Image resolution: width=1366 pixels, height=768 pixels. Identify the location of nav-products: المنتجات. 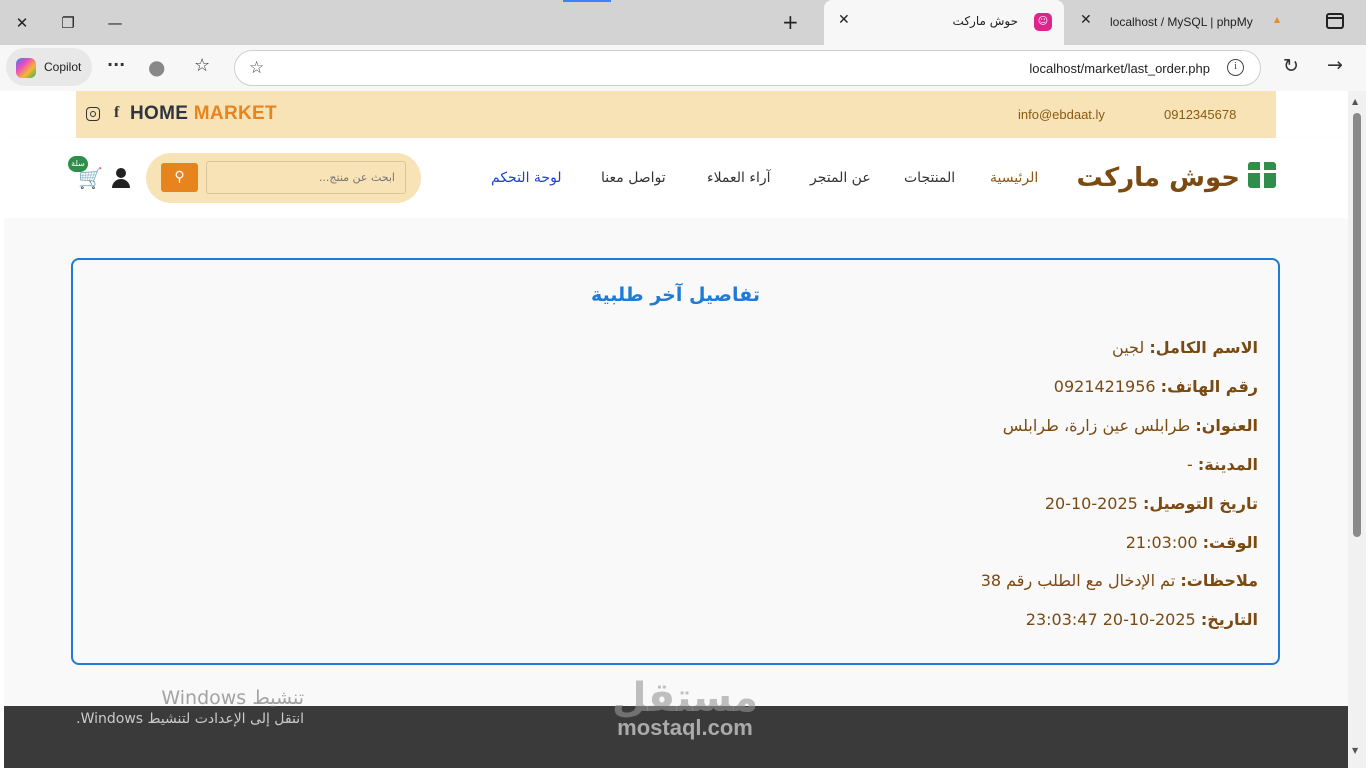
(929, 178).